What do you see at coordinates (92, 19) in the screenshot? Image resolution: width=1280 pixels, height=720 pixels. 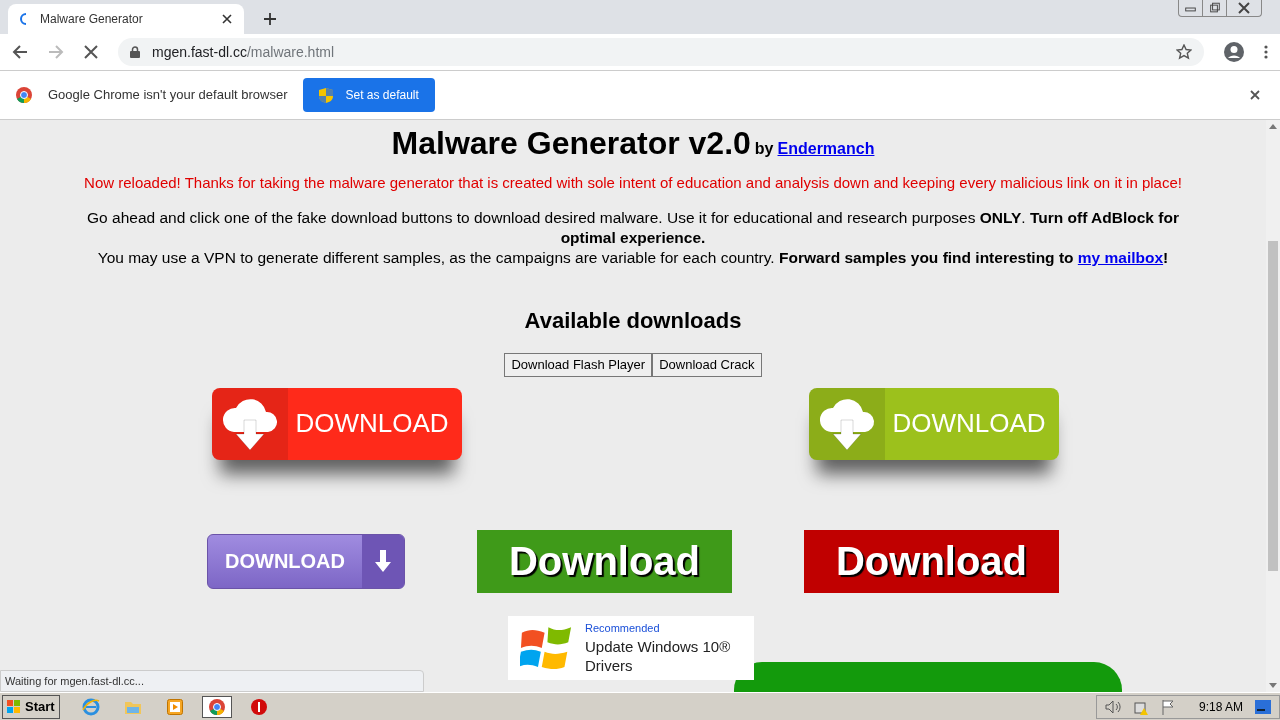 I see `tab-title: Malware Generator` at bounding box center [92, 19].